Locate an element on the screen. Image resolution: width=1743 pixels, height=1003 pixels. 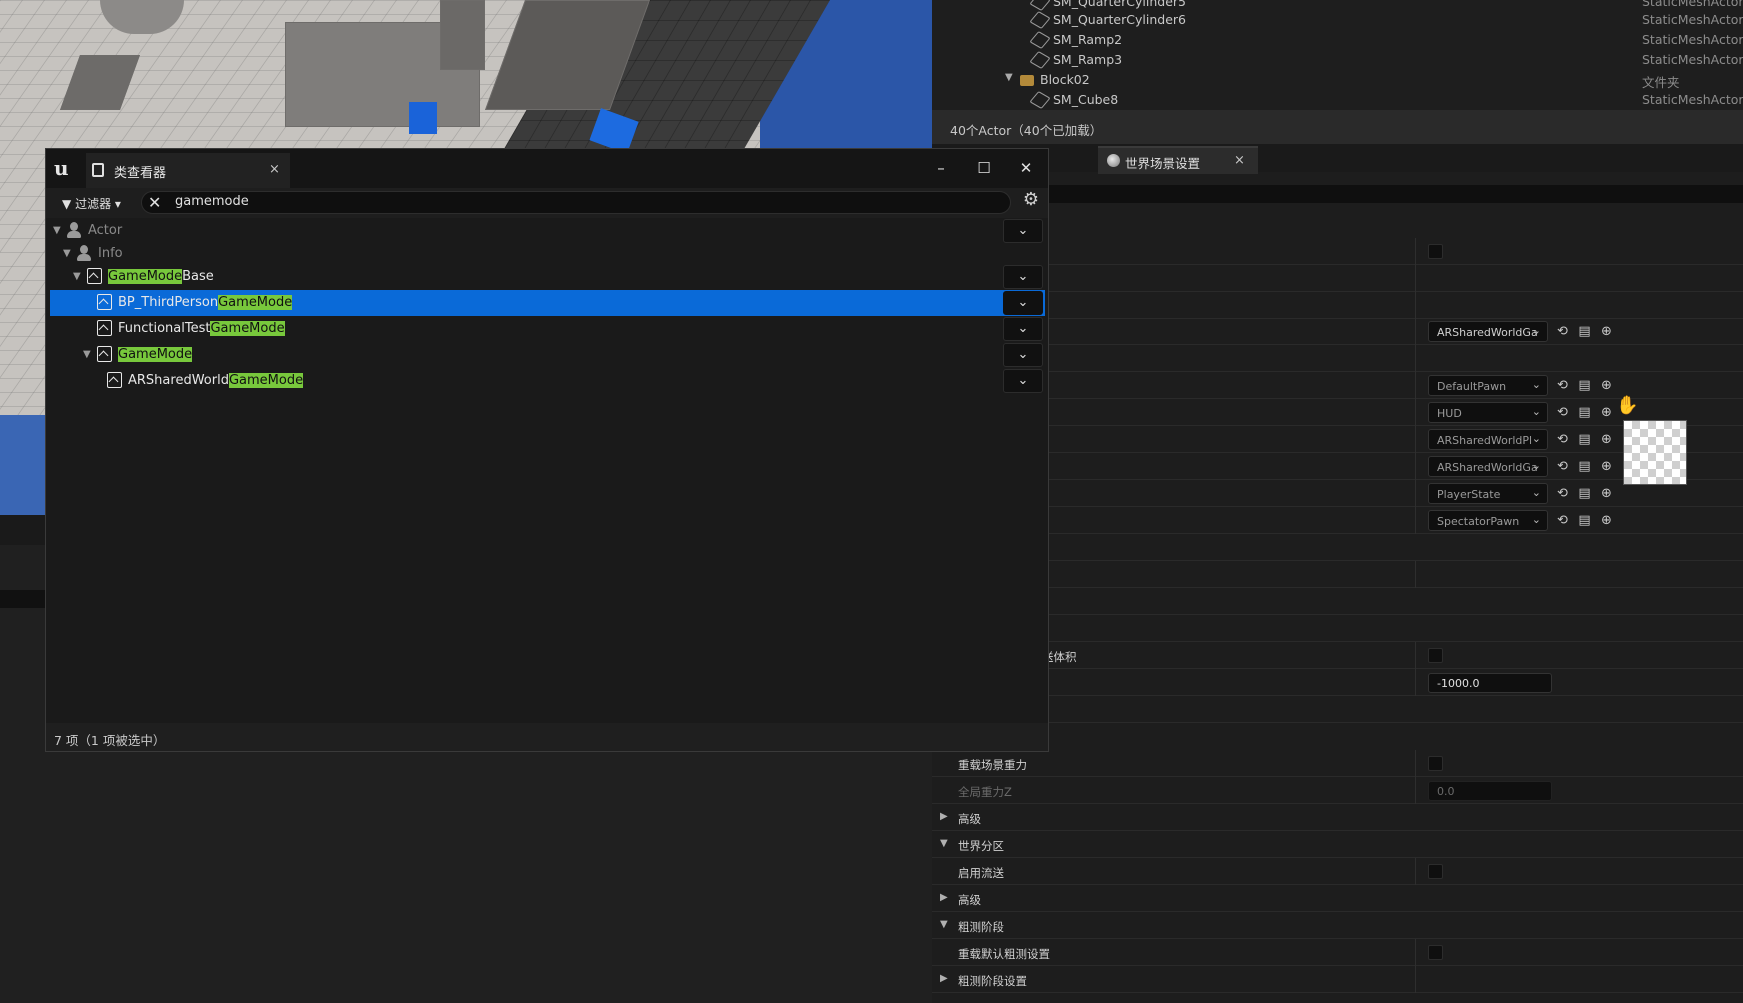
settings-gear-icon: ⚙ is located at coordinates (1031, 201).